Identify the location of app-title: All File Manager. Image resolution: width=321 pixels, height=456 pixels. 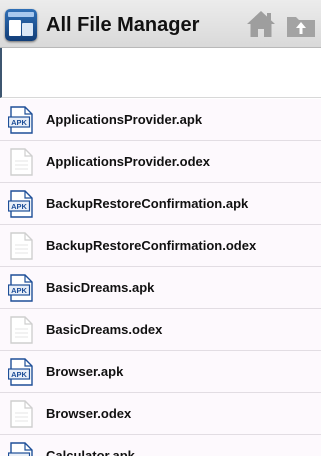
(123, 25).